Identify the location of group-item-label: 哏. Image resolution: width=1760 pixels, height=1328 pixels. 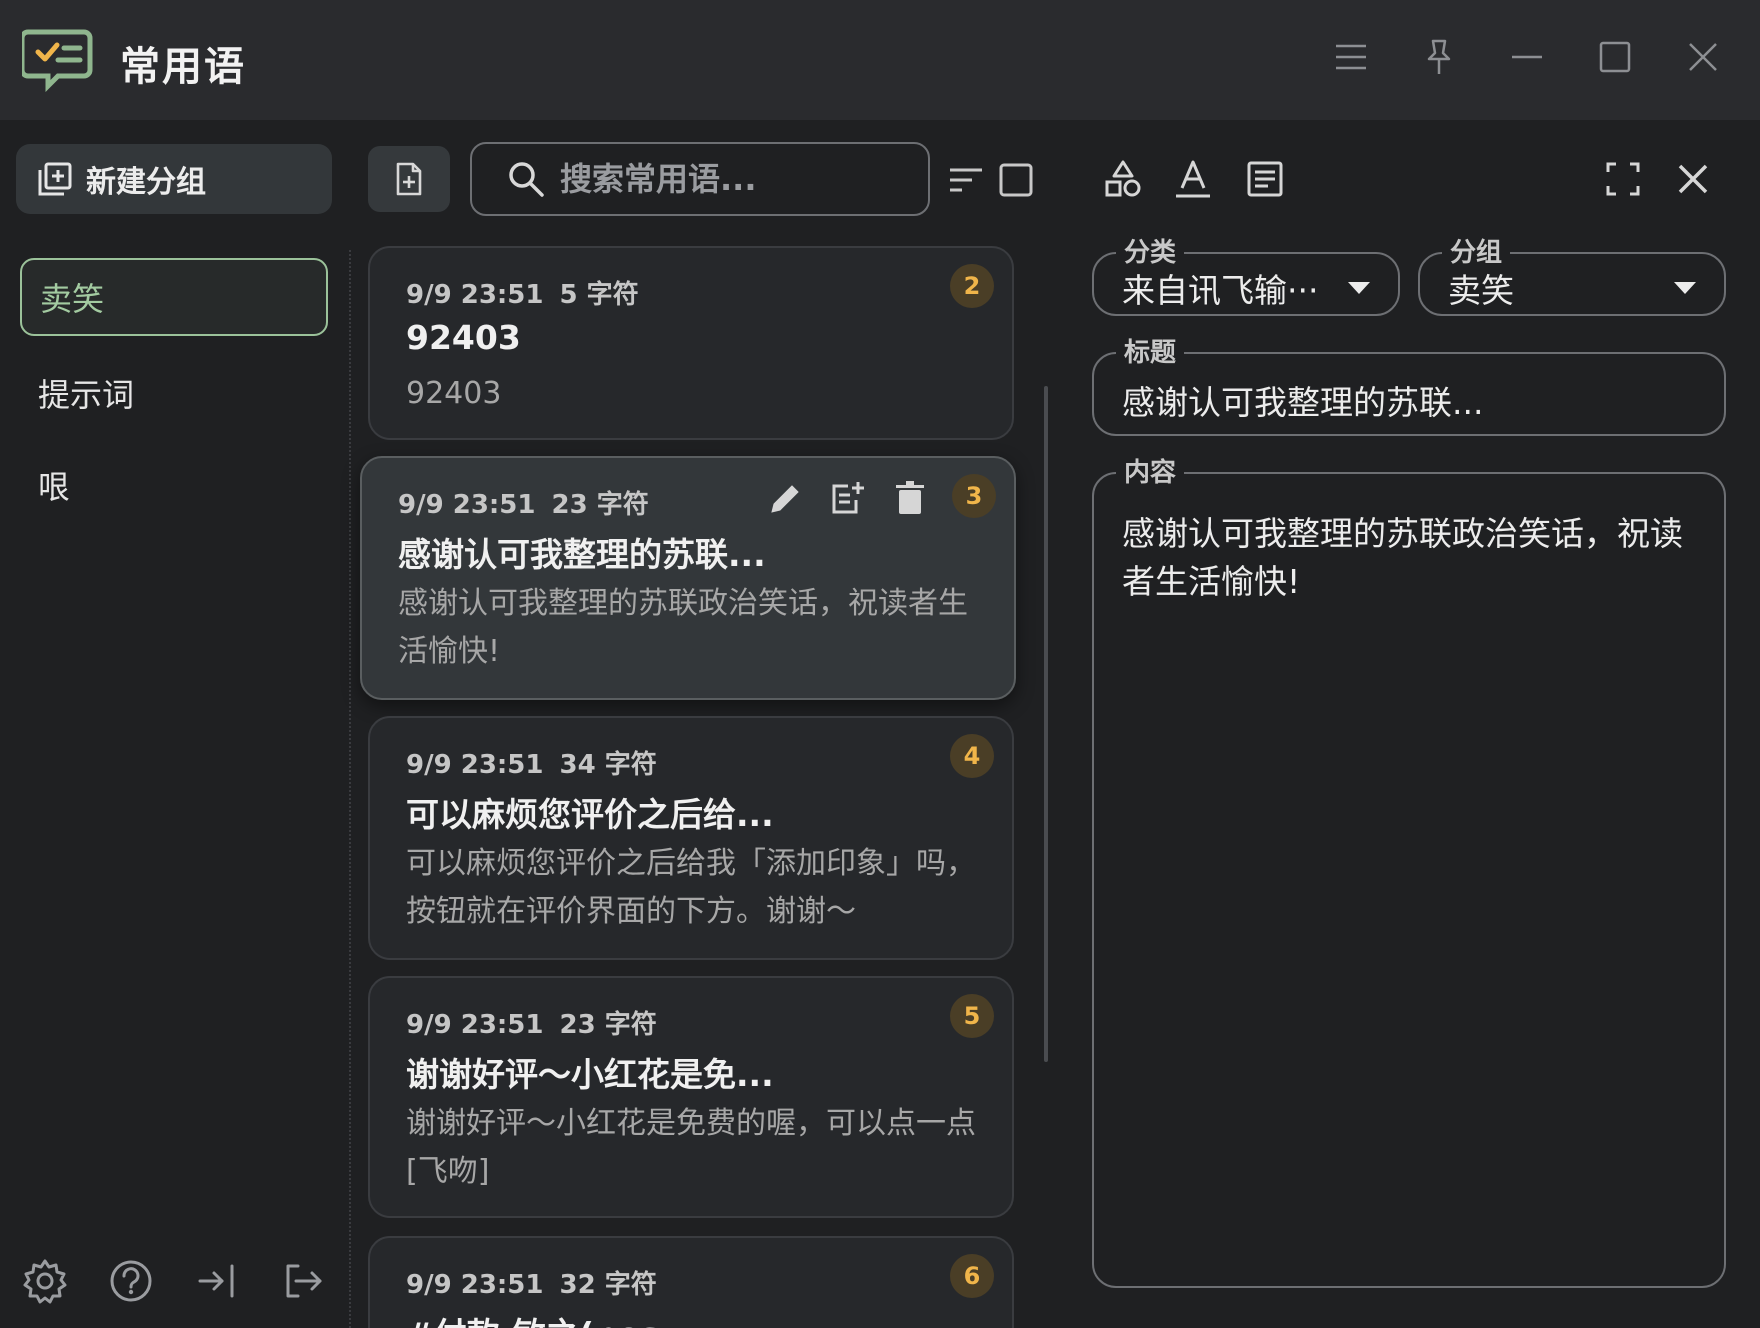
(54, 487).